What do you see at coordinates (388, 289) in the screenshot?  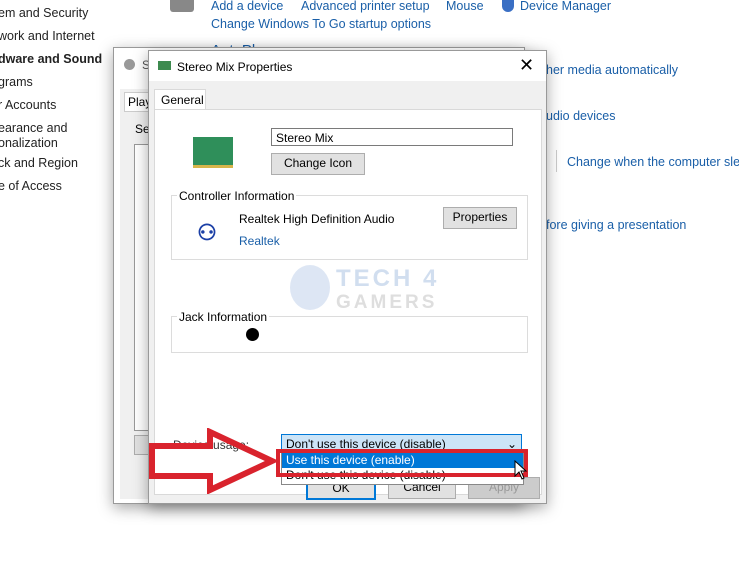 I see `watermark-text: TECH 4 GAMERS` at bounding box center [388, 289].